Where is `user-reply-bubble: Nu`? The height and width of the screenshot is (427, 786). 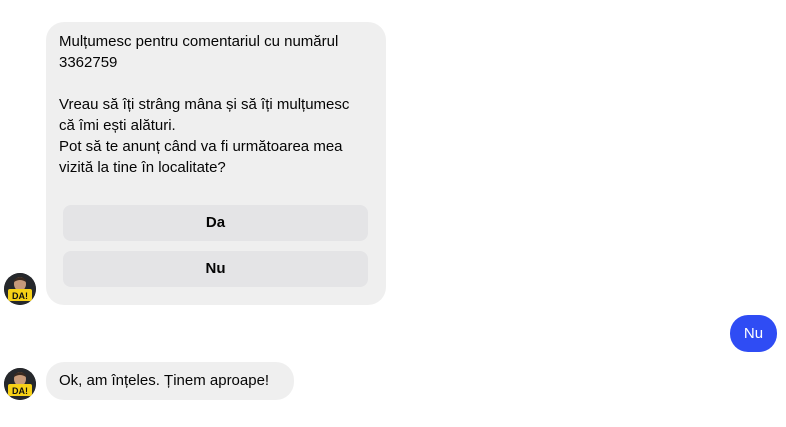
user-reply-bubble: Nu is located at coordinates (753, 333).